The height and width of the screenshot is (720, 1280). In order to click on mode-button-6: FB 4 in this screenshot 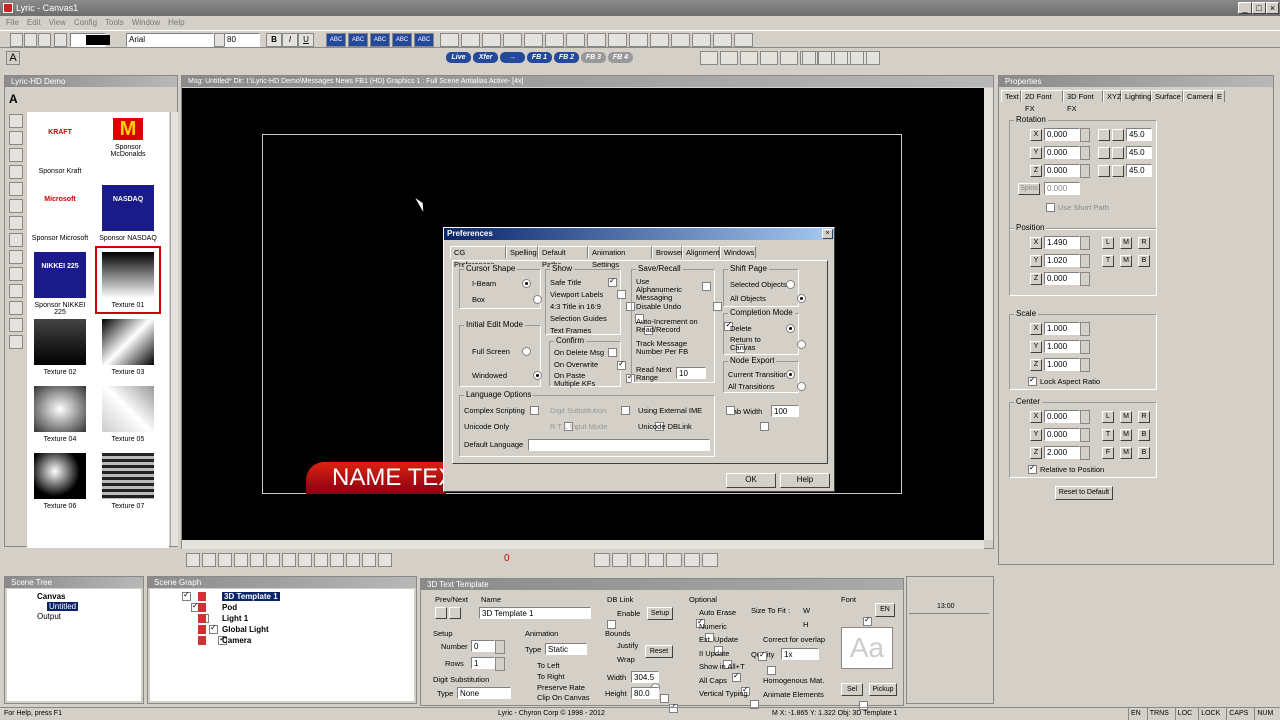, I will do `click(620, 57)`.